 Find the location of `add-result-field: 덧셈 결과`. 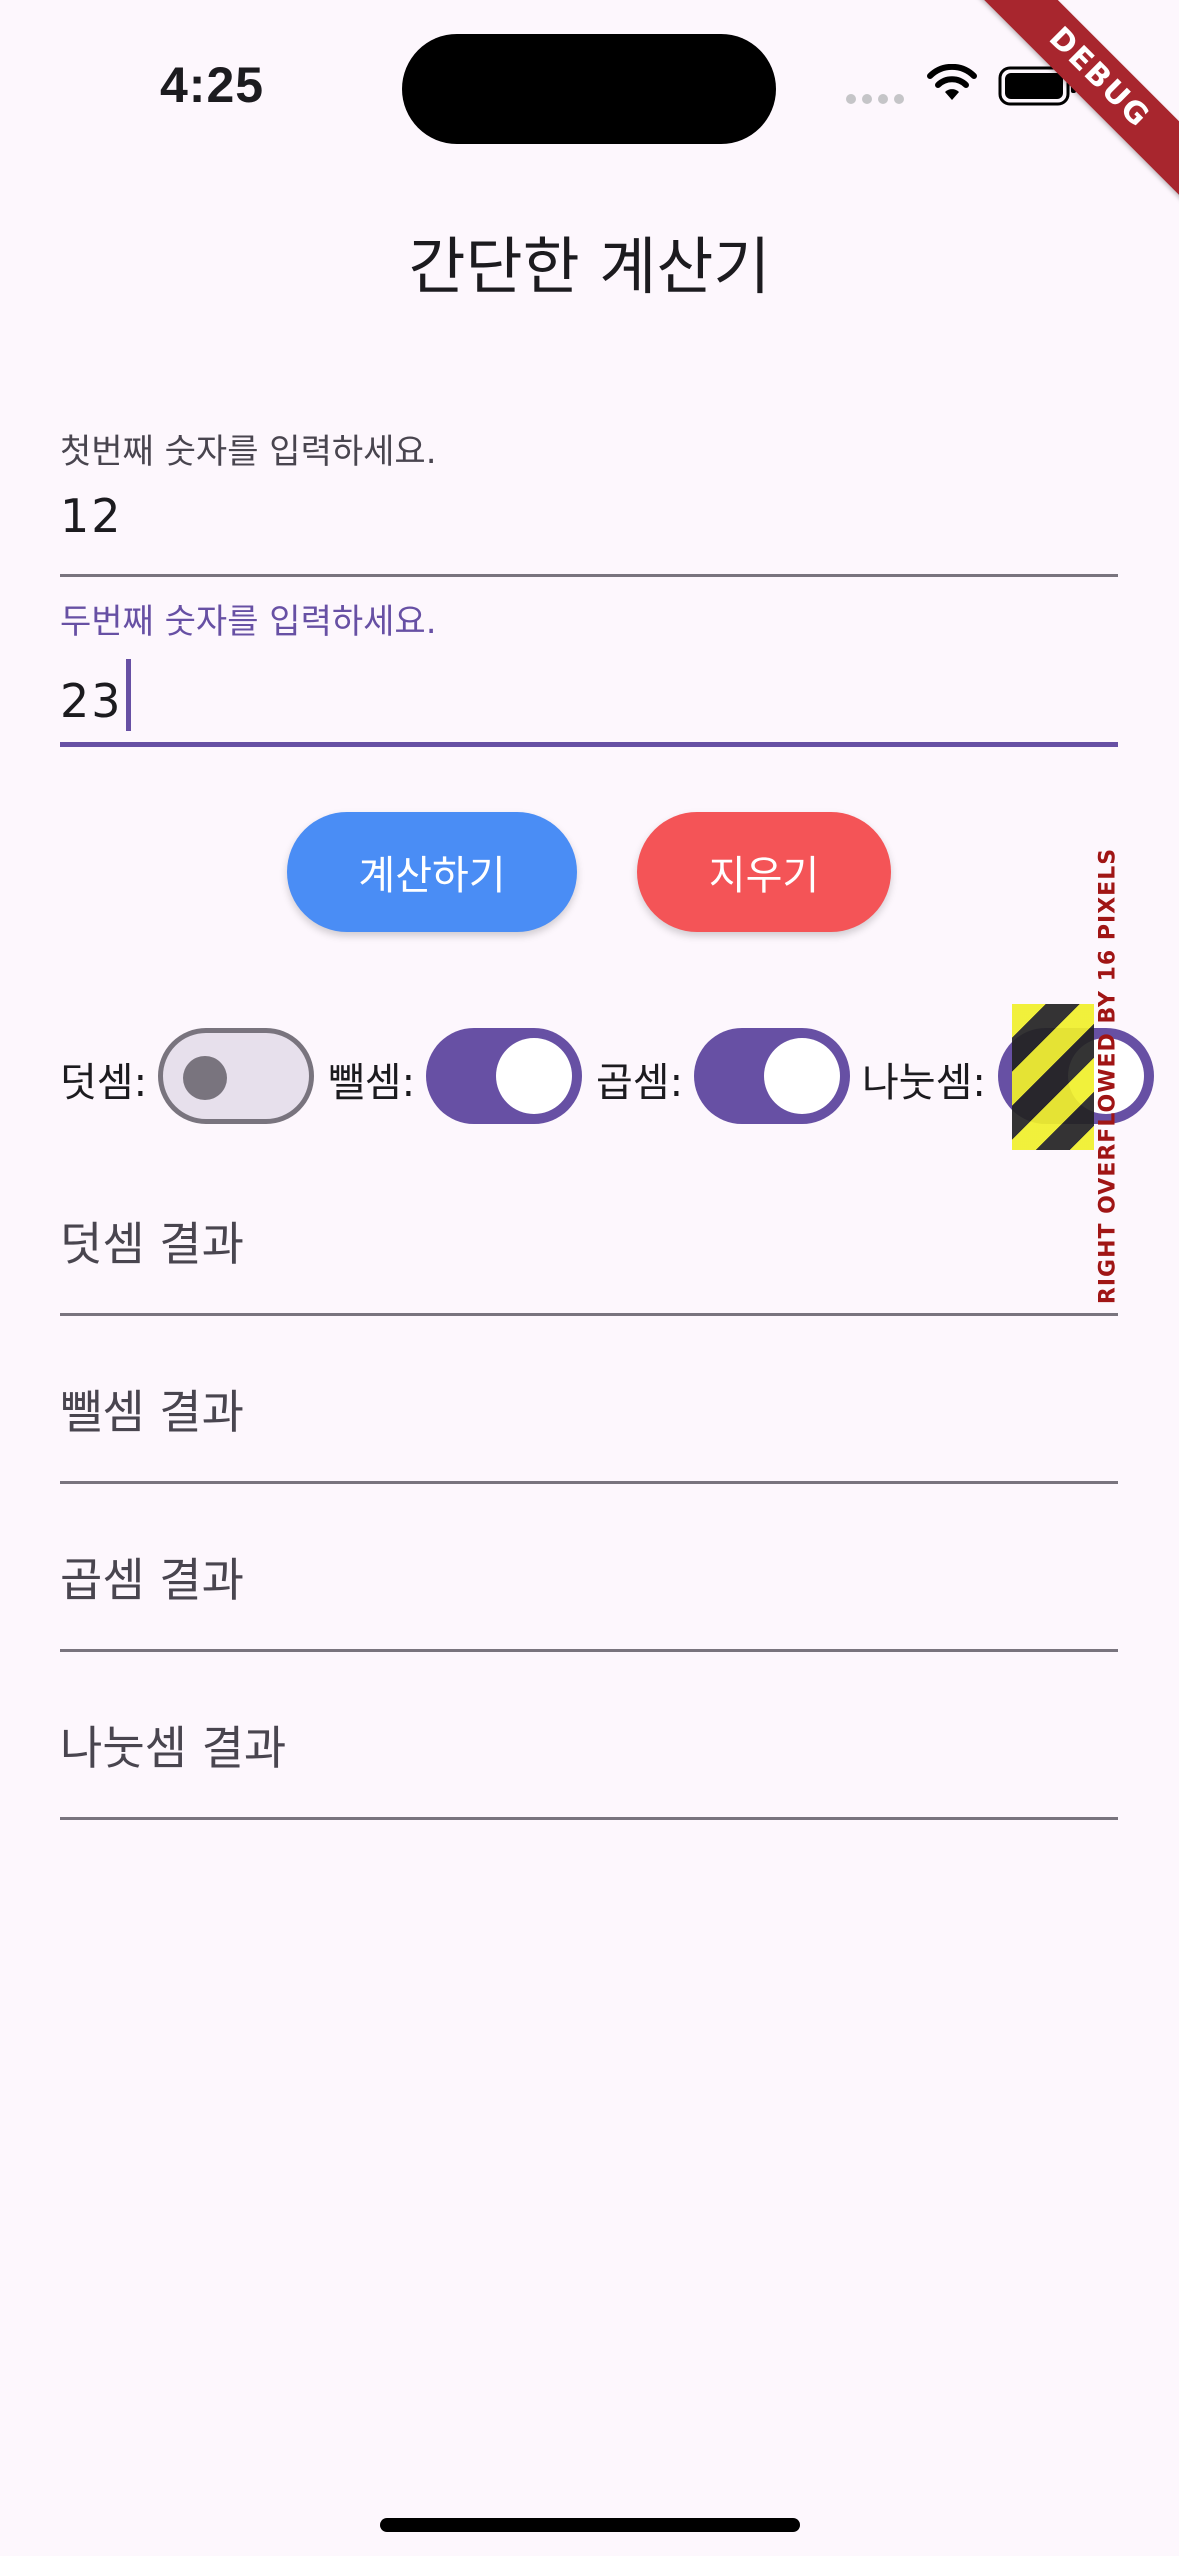

add-result-field: 덧셈 결과 is located at coordinates (589, 1233).